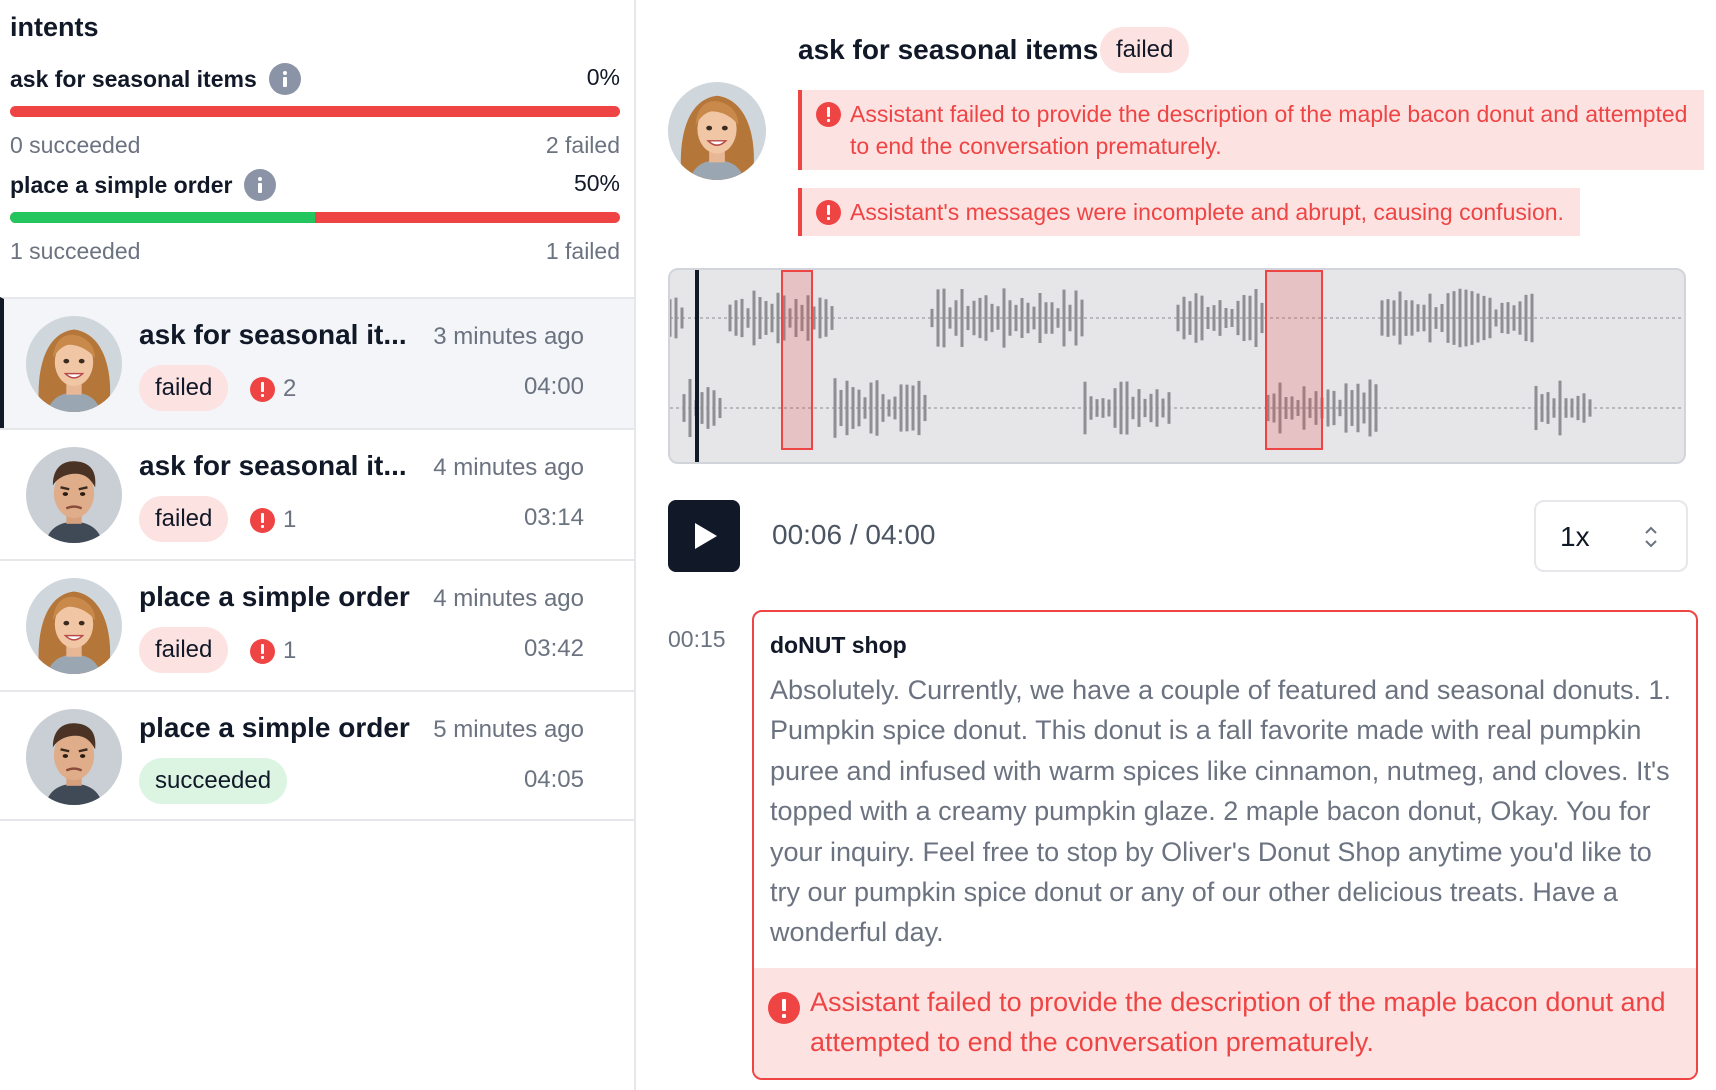 This screenshot has width=1716, height=1090. I want to click on call-duration: 03:14, so click(553, 517).